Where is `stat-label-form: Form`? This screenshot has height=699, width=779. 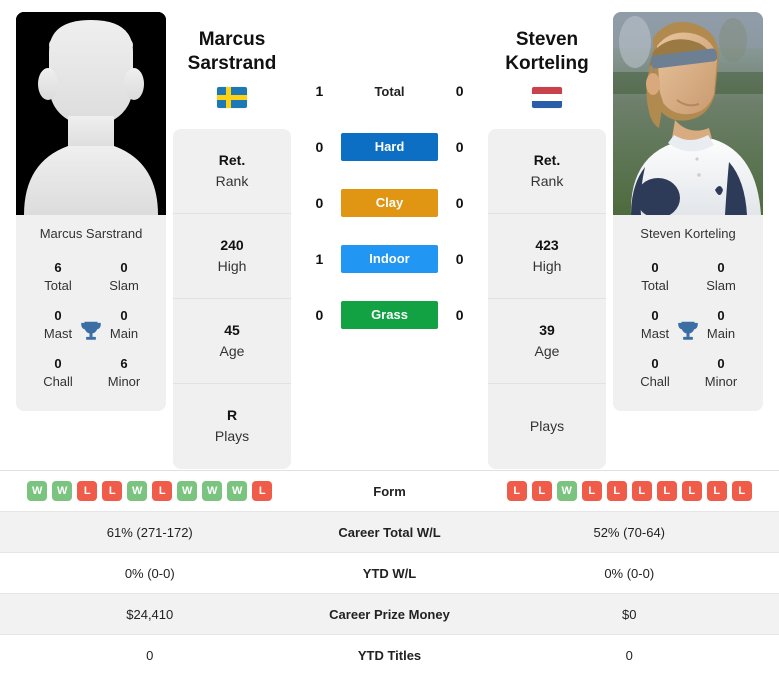 stat-label-form: Form is located at coordinates (389, 491).